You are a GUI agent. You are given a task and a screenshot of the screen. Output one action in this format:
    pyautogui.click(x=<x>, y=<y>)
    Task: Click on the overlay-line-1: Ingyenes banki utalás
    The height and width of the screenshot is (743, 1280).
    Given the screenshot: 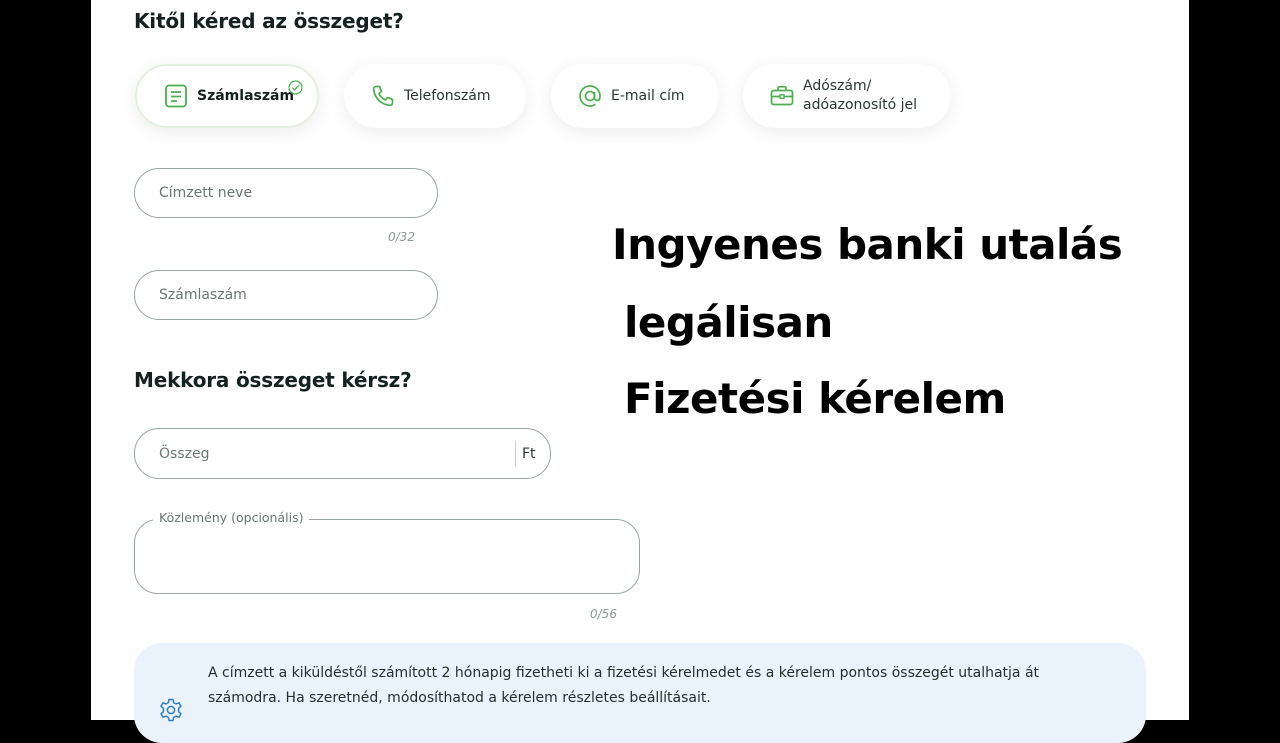 What is the action you would take?
    pyautogui.click(x=867, y=244)
    